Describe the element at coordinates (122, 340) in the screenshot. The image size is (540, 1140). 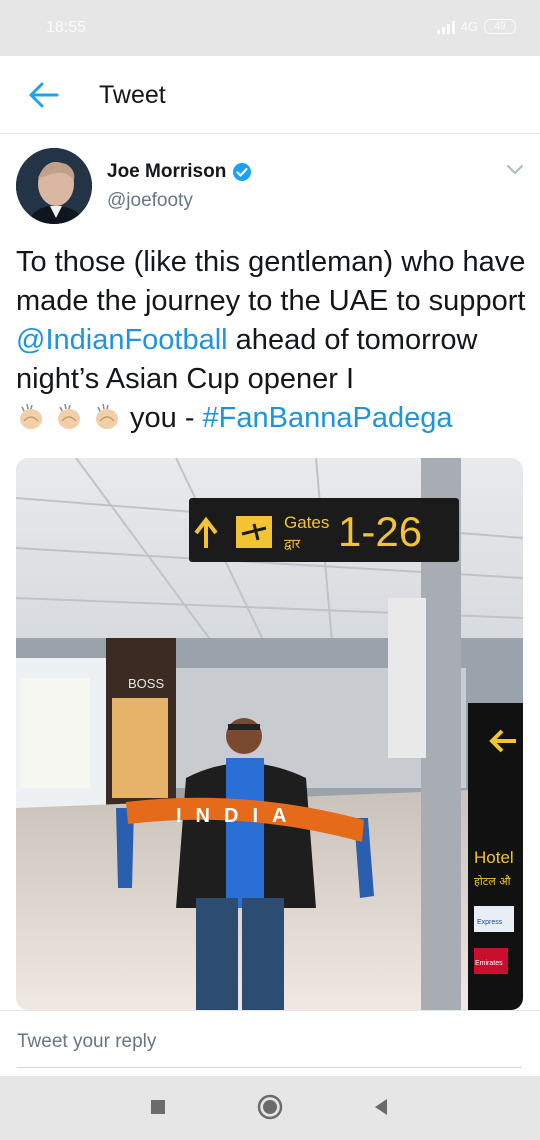
I see `mention-link: @IndianFootball` at that location.